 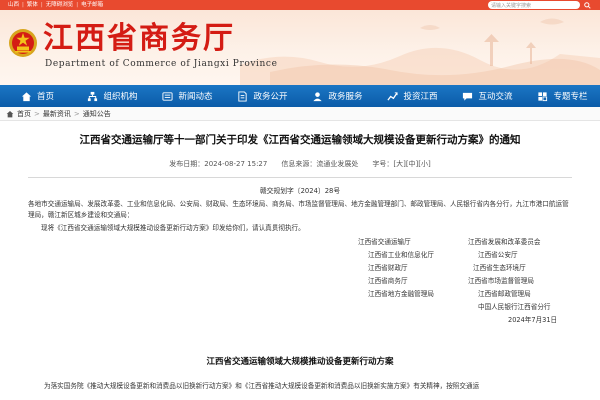 What do you see at coordinates (300, 191) in the screenshot?
I see `document-number: 赣交规划字〔2024〕28号` at bounding box center [300, 191].